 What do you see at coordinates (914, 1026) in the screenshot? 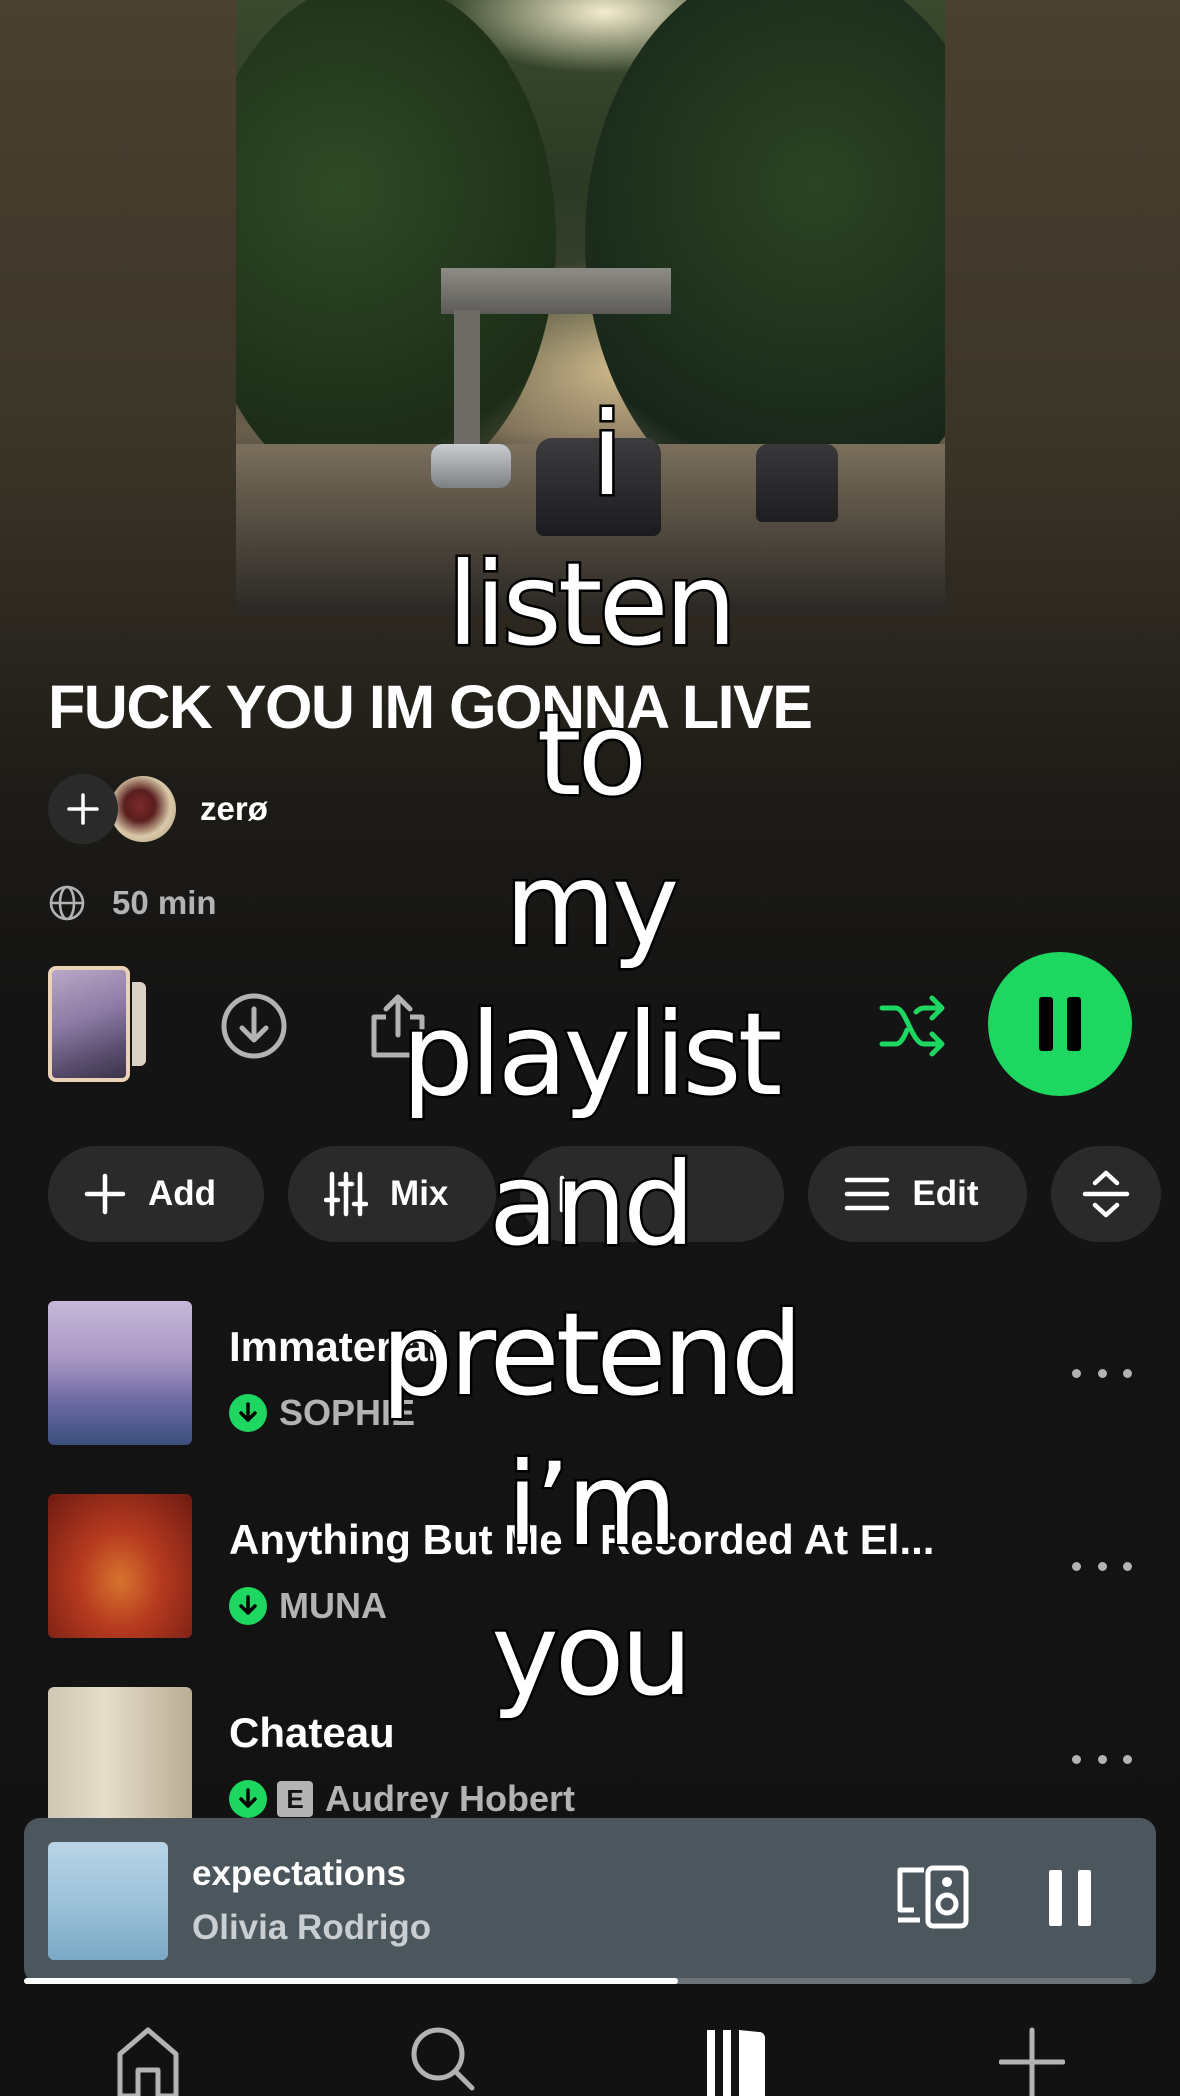
I see `smart-shuffle-icon` at bounding box center [914, 1026].